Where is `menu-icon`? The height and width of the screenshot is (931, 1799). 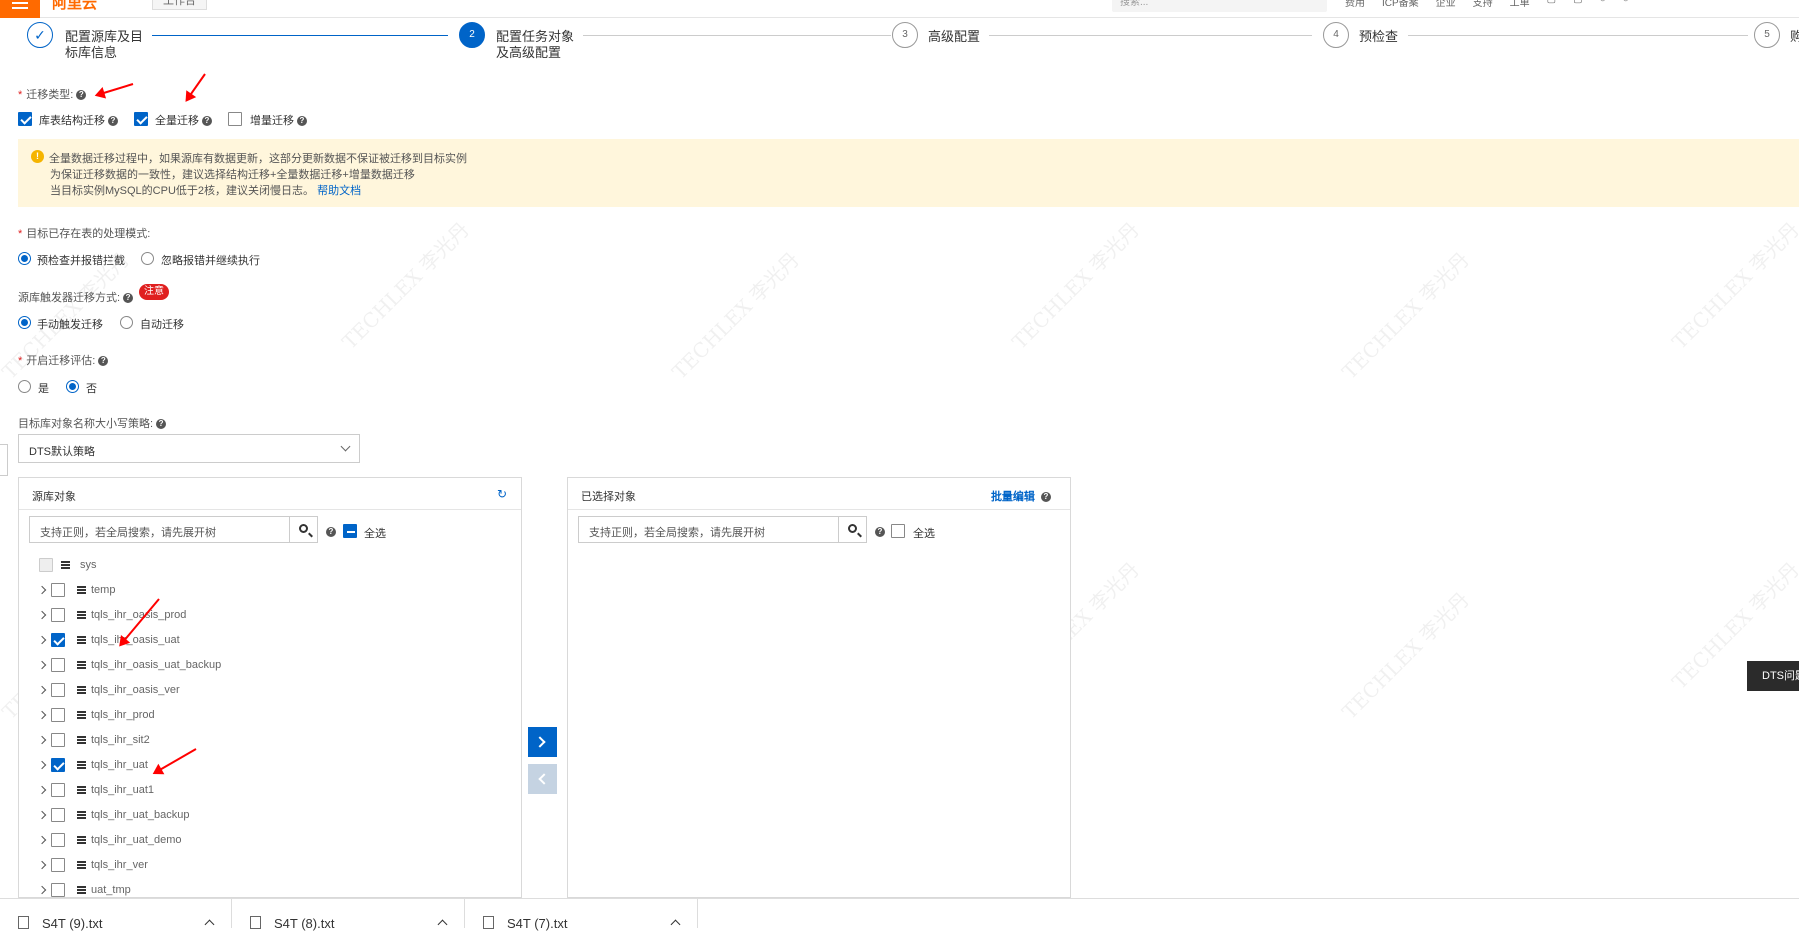
menu-icon is located at coordinates (20, 9).